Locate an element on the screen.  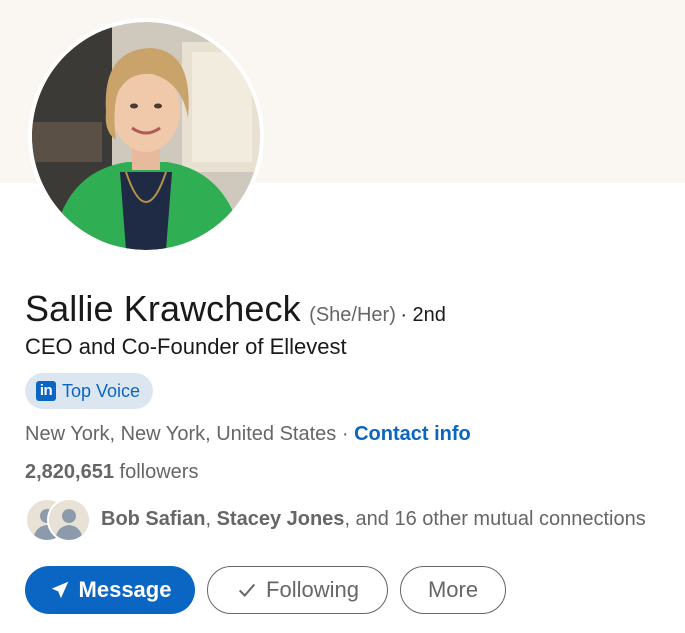
message-button: Message is located at coordinates (110, 590).